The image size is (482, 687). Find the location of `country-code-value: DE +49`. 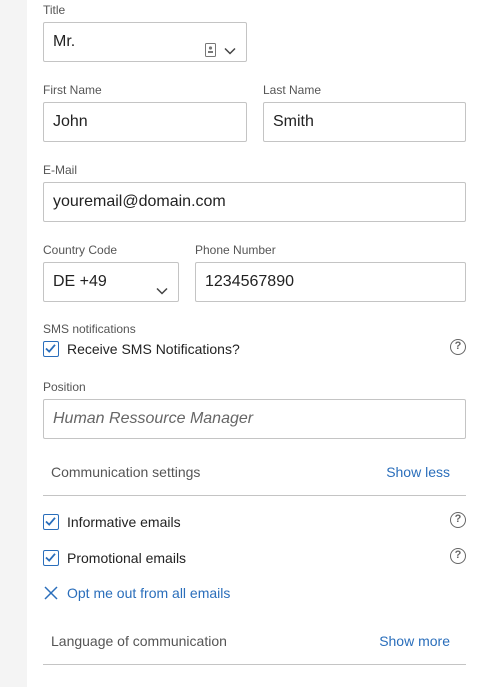

country-code-value: DE +49 is located at coordinates (80, 281).